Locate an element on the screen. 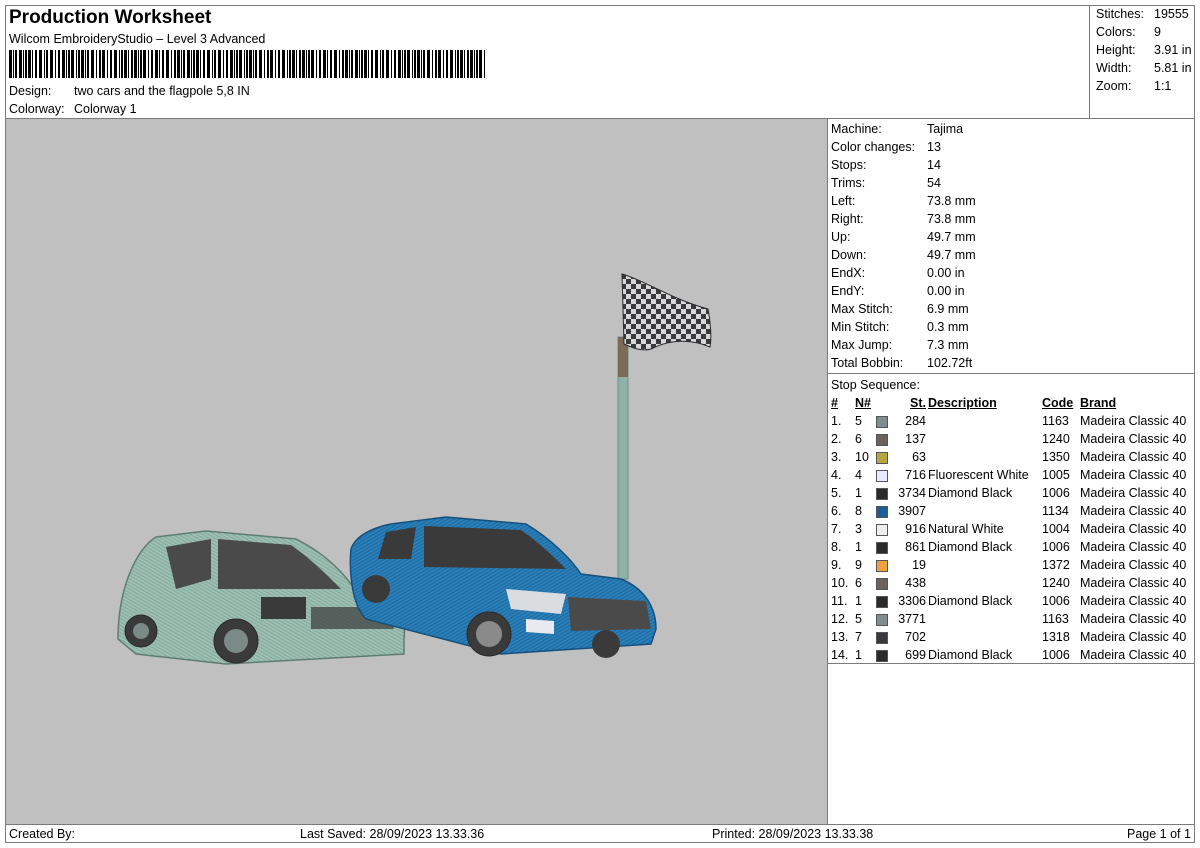 The height and width of the screenshot is (848, 1200). machine-info-row: EndX: 0.00 in is located at coordinates (898, 275).